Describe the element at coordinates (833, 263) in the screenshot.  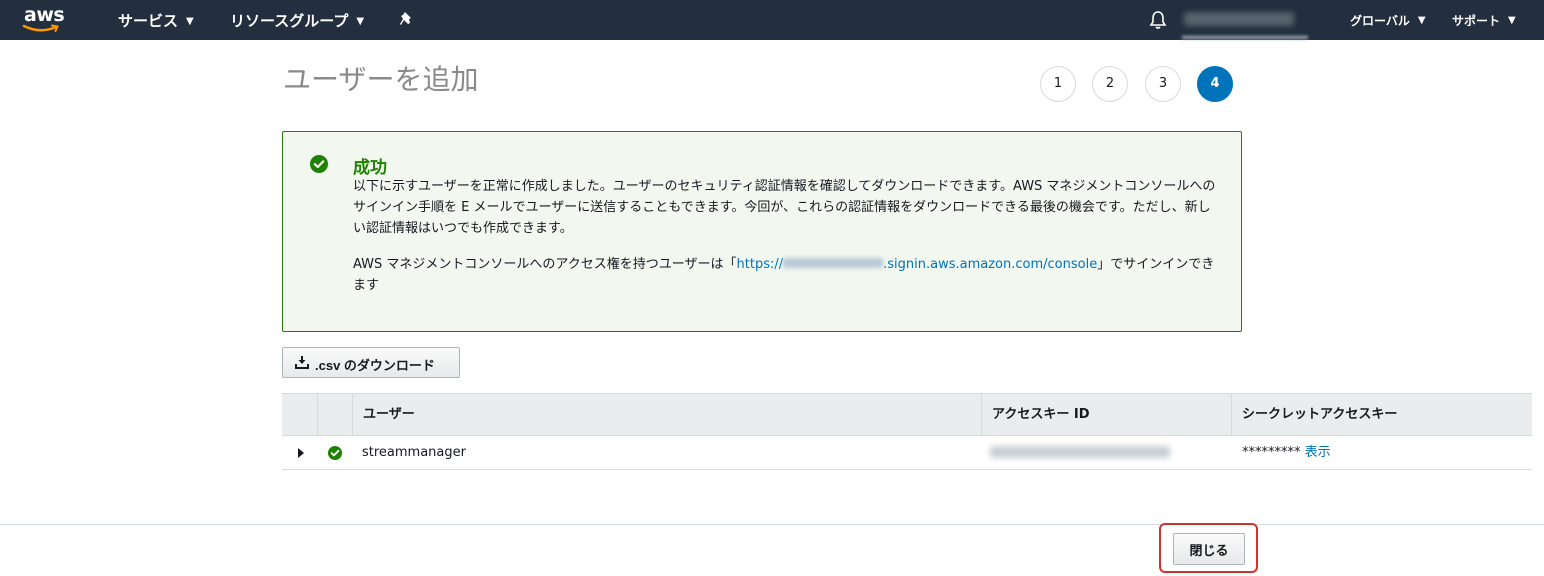
I see `account-id-redacted` at that location.